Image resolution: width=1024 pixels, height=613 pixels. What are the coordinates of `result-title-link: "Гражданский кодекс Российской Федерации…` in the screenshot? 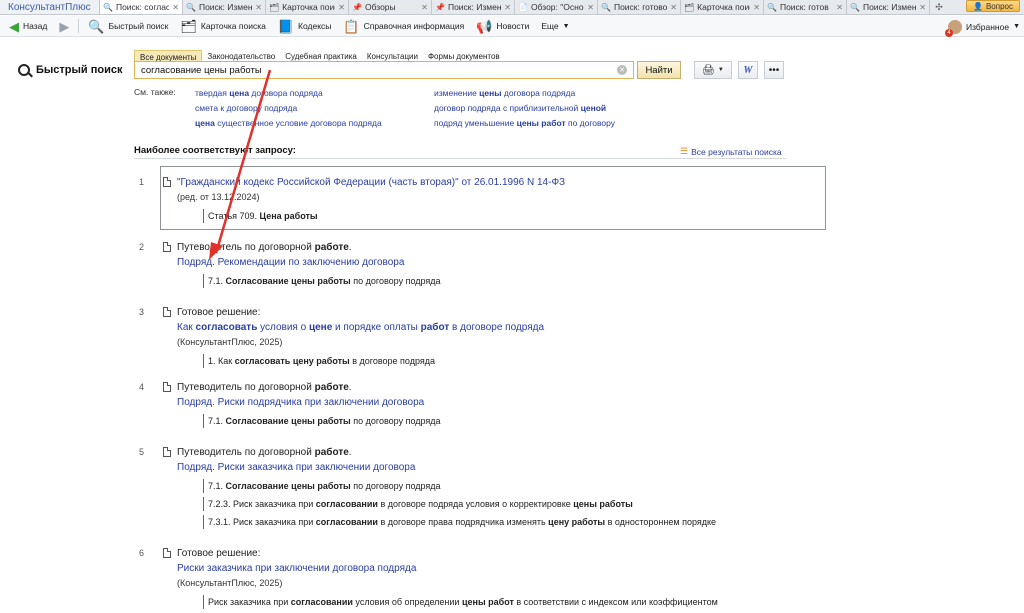 It's located at (371, 182).